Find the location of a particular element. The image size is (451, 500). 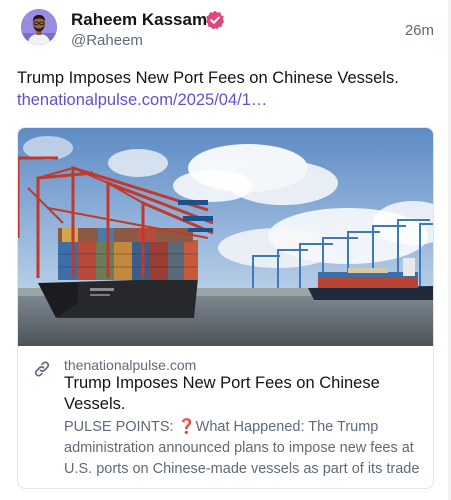

avatar-image is located at coordinates (39, 27).